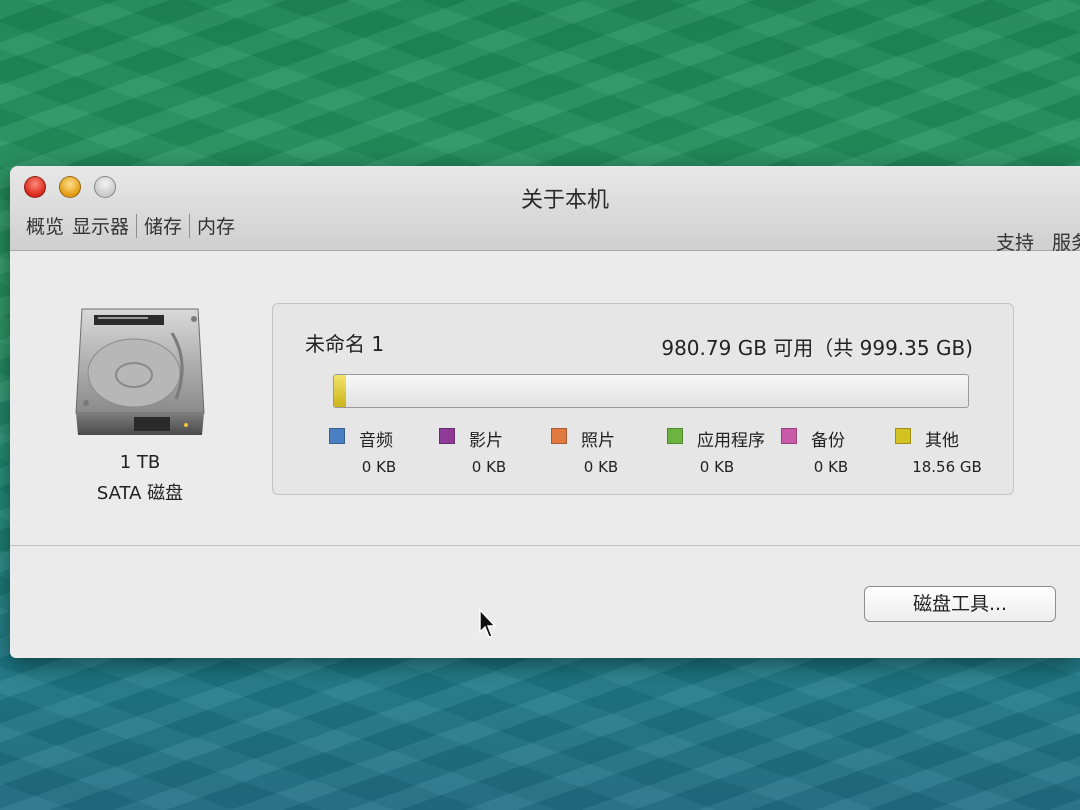 The width and height of the screenshot is (1080, 810). Describe the element at coordinates (598, 441) in the screenshot. I see `legend-label: 照片` at that location.